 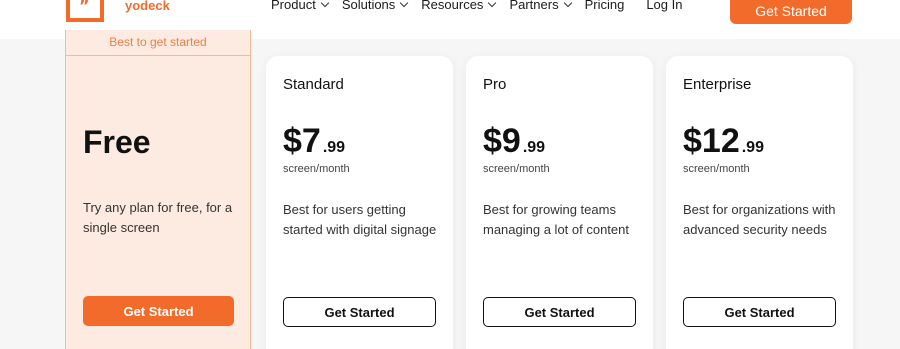 I want to click on plan-name: Pro, so click(x=495, y=84).